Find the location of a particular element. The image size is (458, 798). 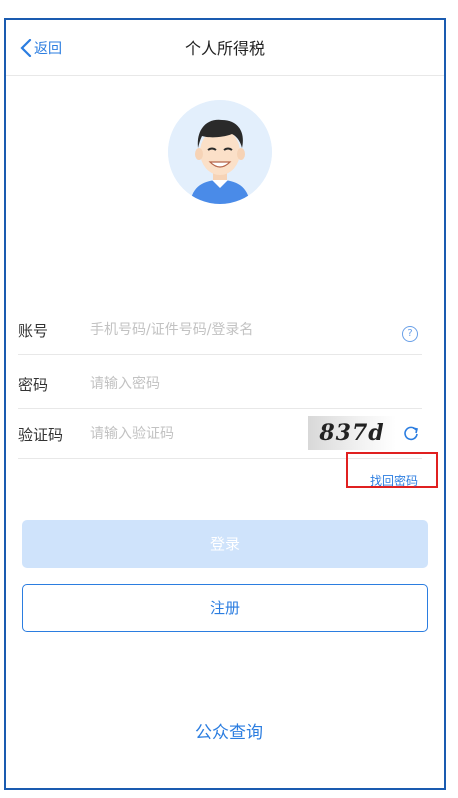

nav-bar: 返回 个人所得税 is located at coordinates (225, 48).